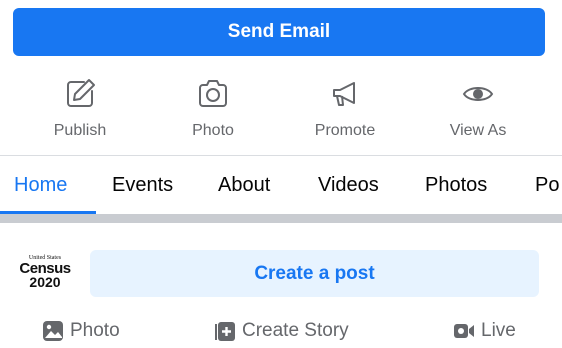 The height and width of the screenshot is (348, 562). Describe the element at coordinates (345, 130) in the screenshot. I see `promote-label: Promote` at that location.